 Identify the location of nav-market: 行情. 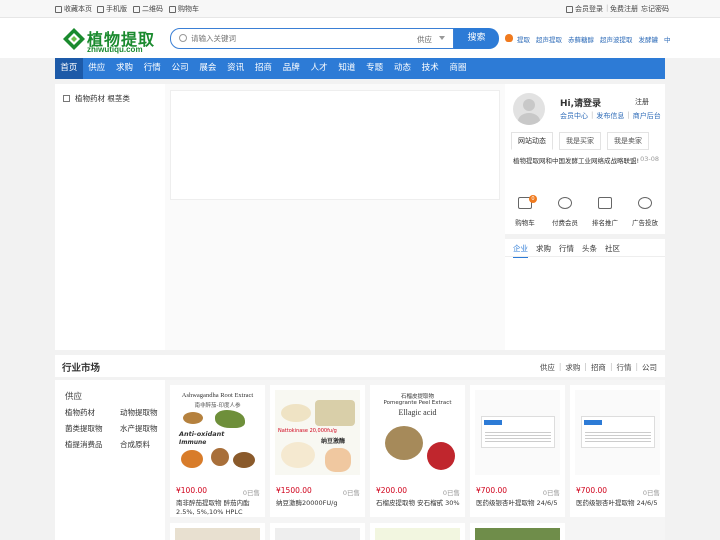
(152, 68).